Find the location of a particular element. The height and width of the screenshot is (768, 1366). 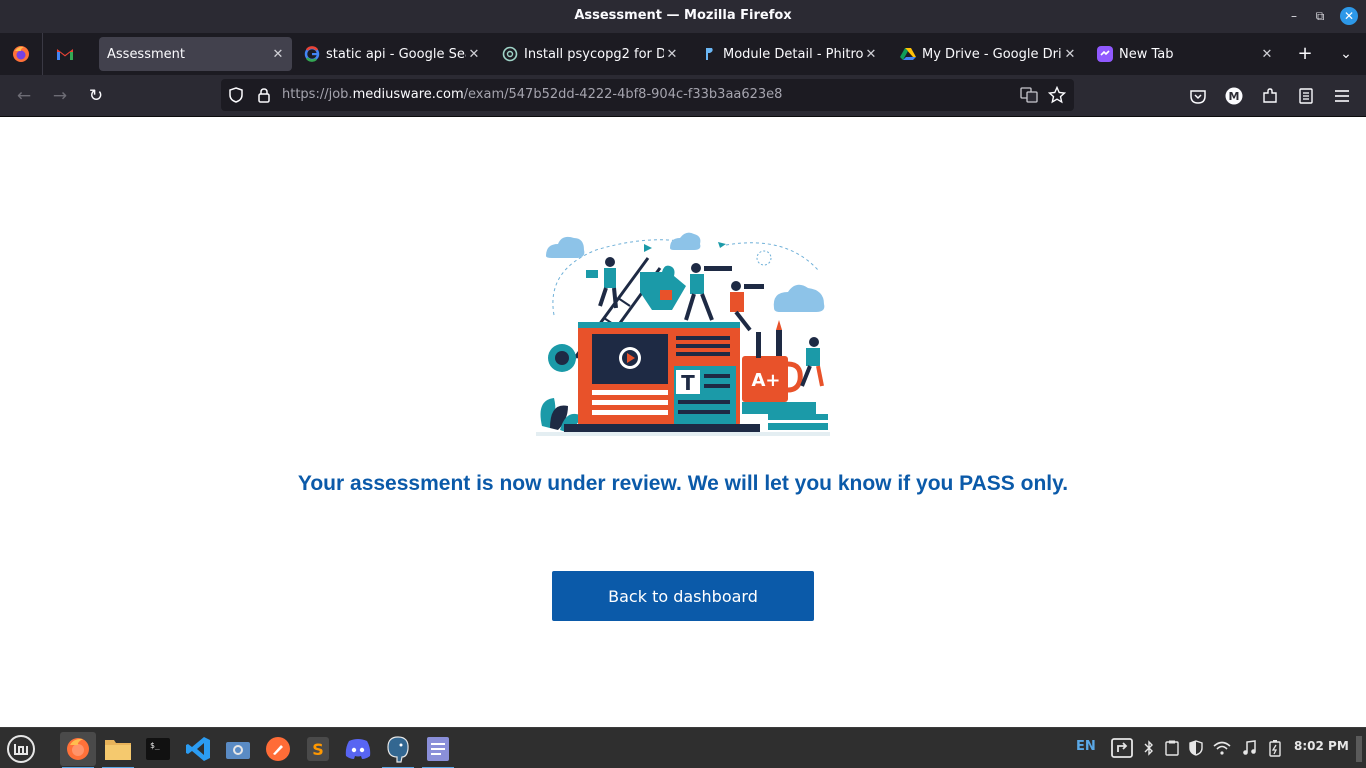

taskbar-firefox is located at coordinates (78, 750).